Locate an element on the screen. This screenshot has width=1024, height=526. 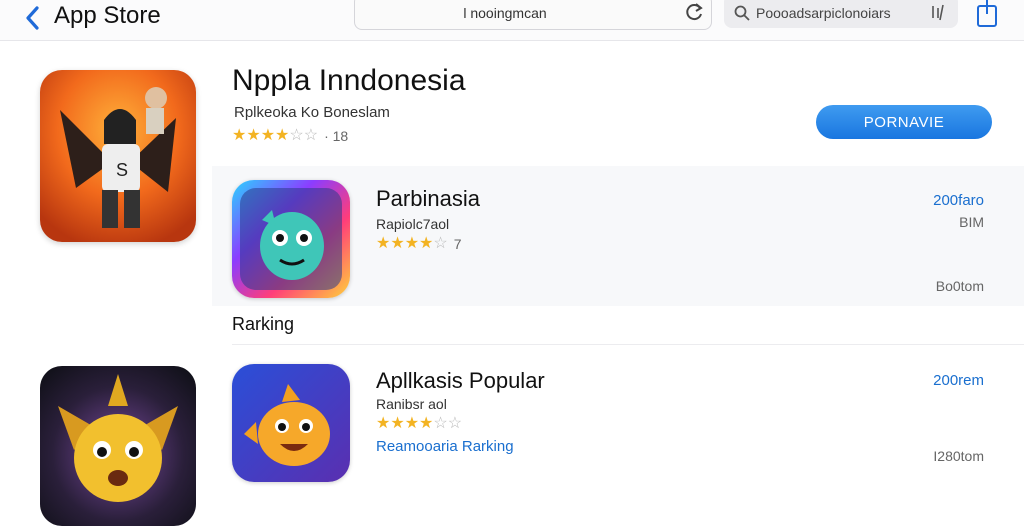
list-item-rating: ★ ★ ★ ★ ☆ 7 is located at coordinates (419, 244).